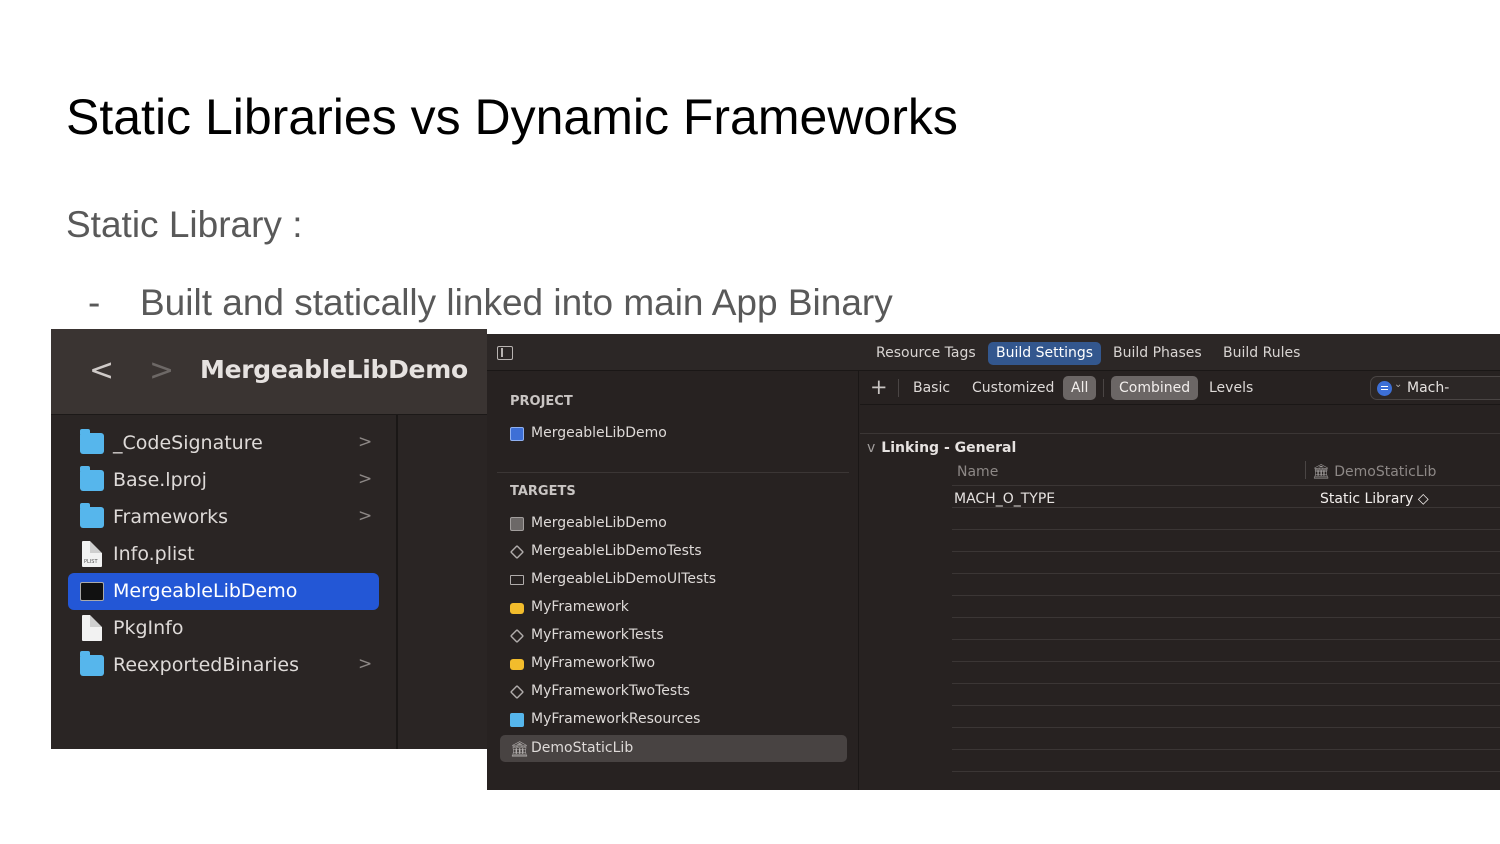 The image size is (1500, 844). Describe the element at coordinates (1385, 472) in the screenshot. I see `column-target-label: DemoStaticLib` at that location.